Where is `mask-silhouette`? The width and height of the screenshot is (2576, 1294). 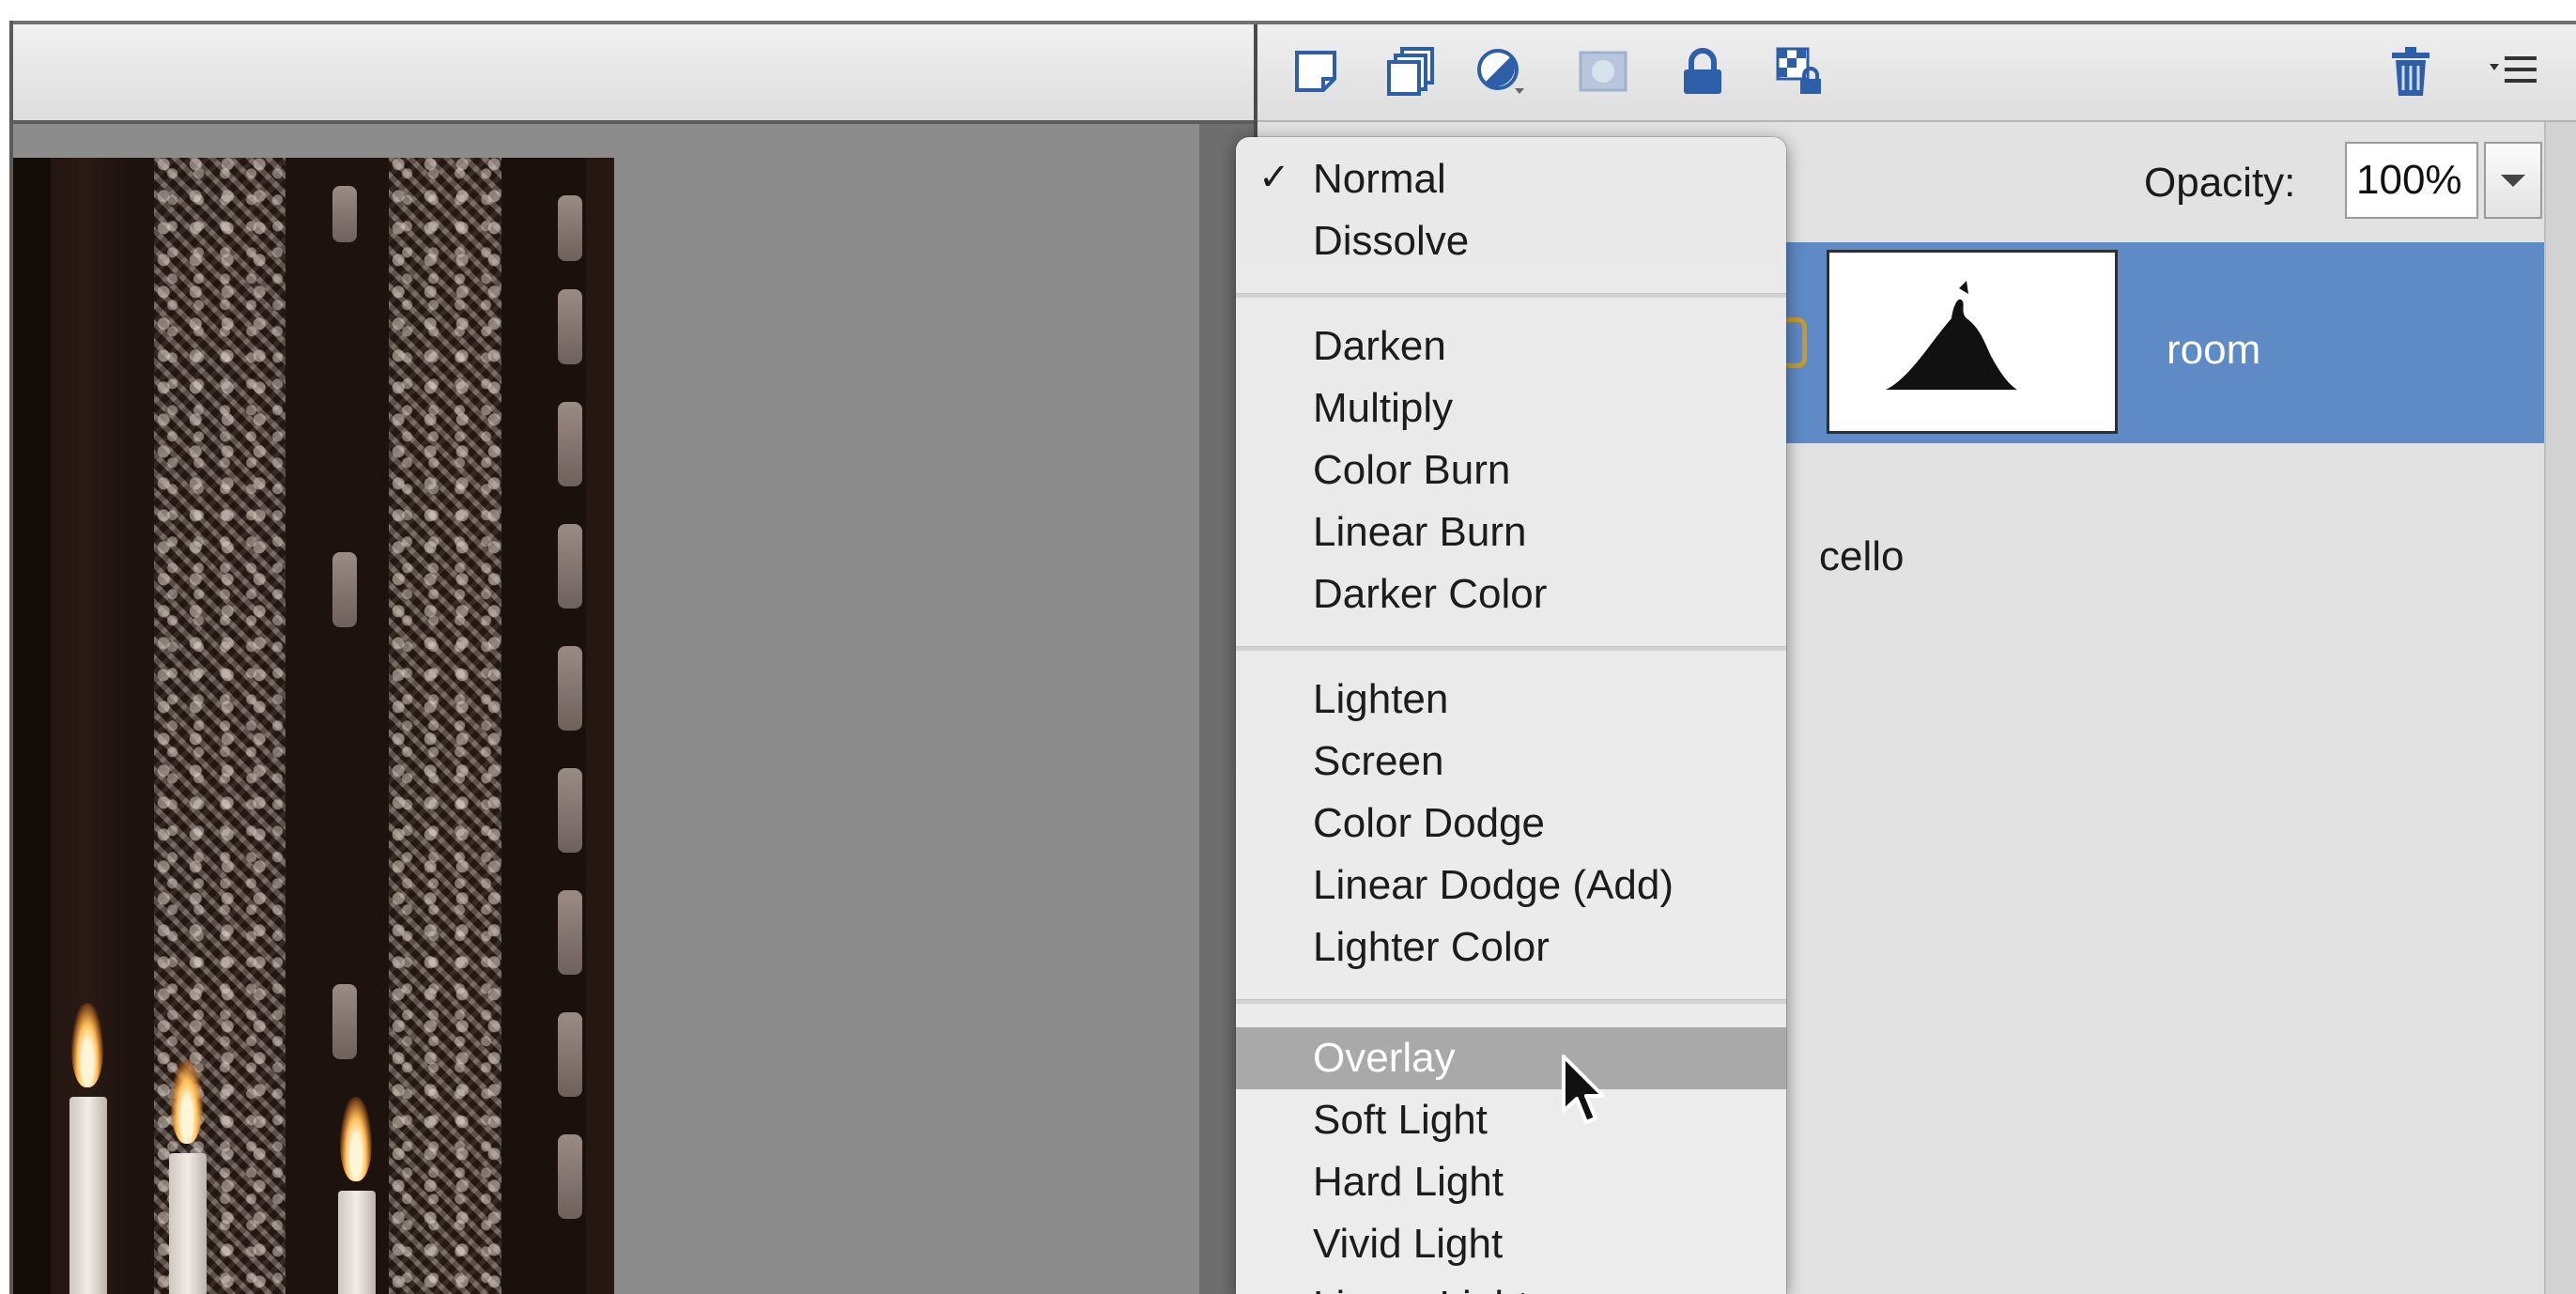 mask-silhouette is located at coordinates (1951, 335).